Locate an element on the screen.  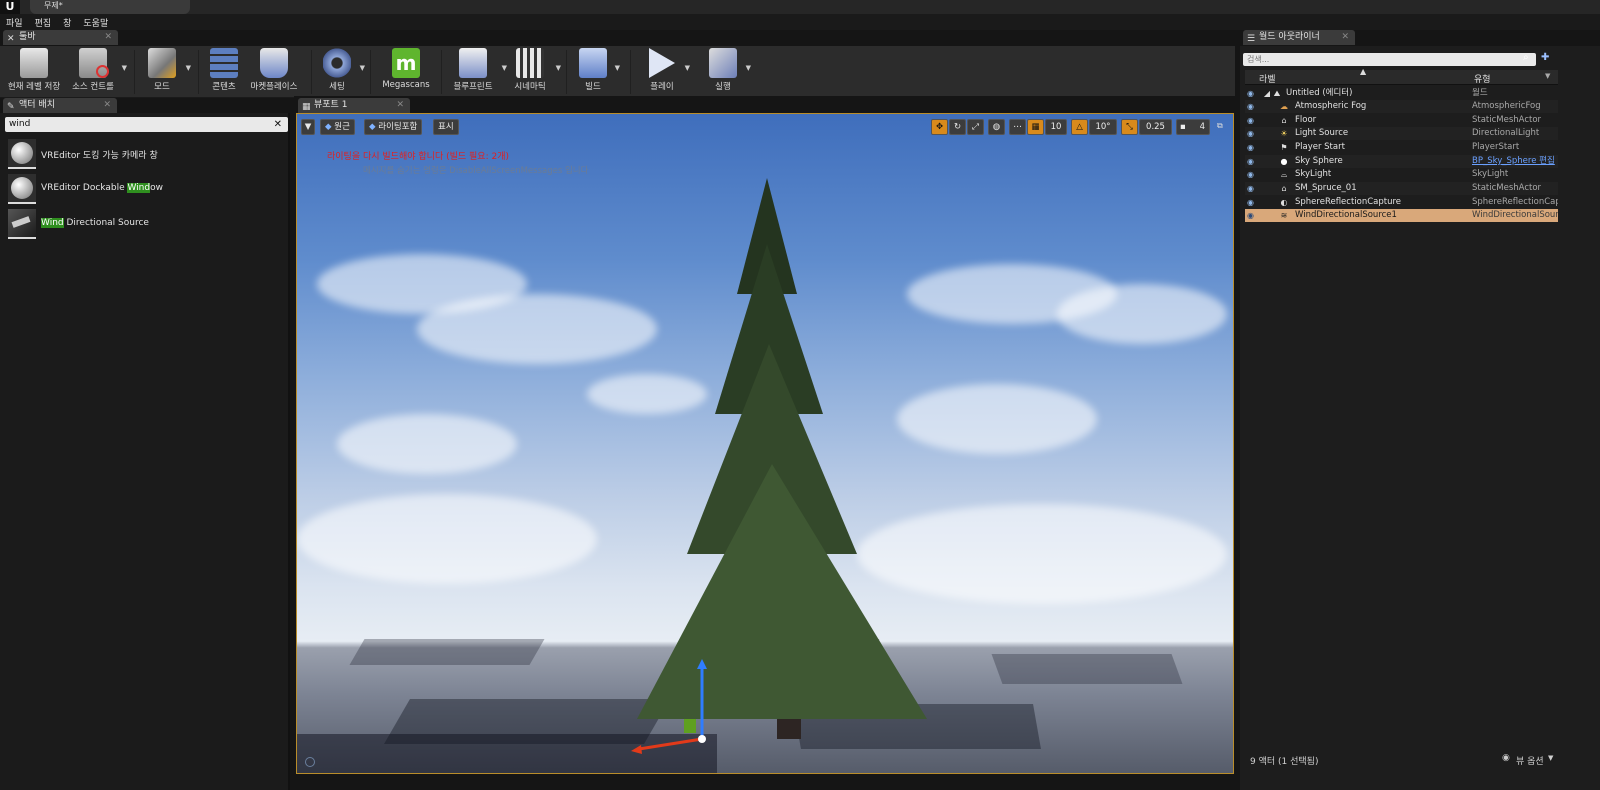
outliner-row-skylight: ◉ ⌓ SkyLight SkyLight is located at coordinates (1401, 174).